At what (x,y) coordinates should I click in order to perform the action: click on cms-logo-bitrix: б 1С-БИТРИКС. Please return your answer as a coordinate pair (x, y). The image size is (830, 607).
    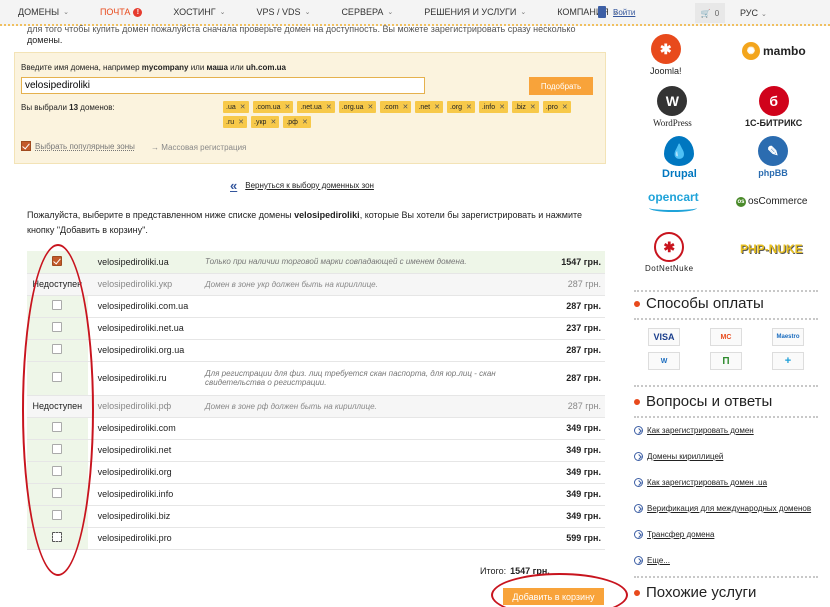
    Looking at the image, I should click on (773, 107).